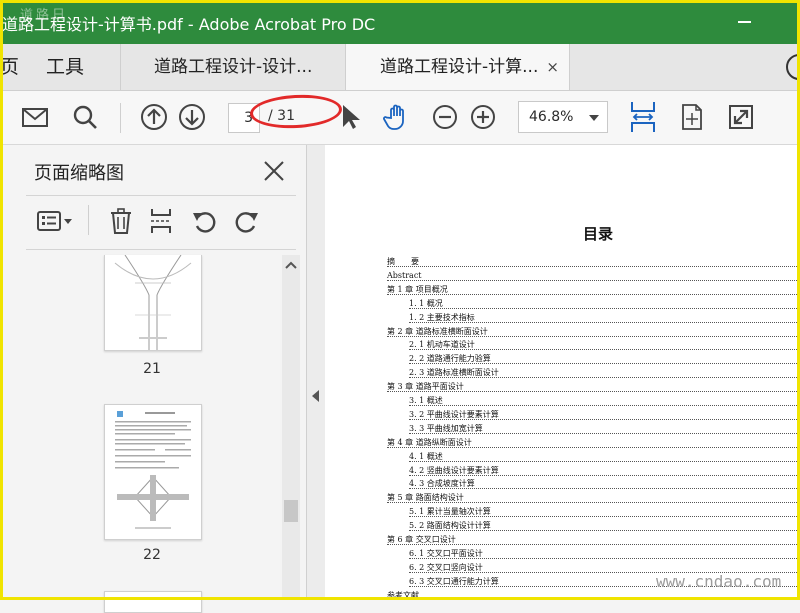  I want to click on toc-entry: 4. 1 概述, so click(604, 458).